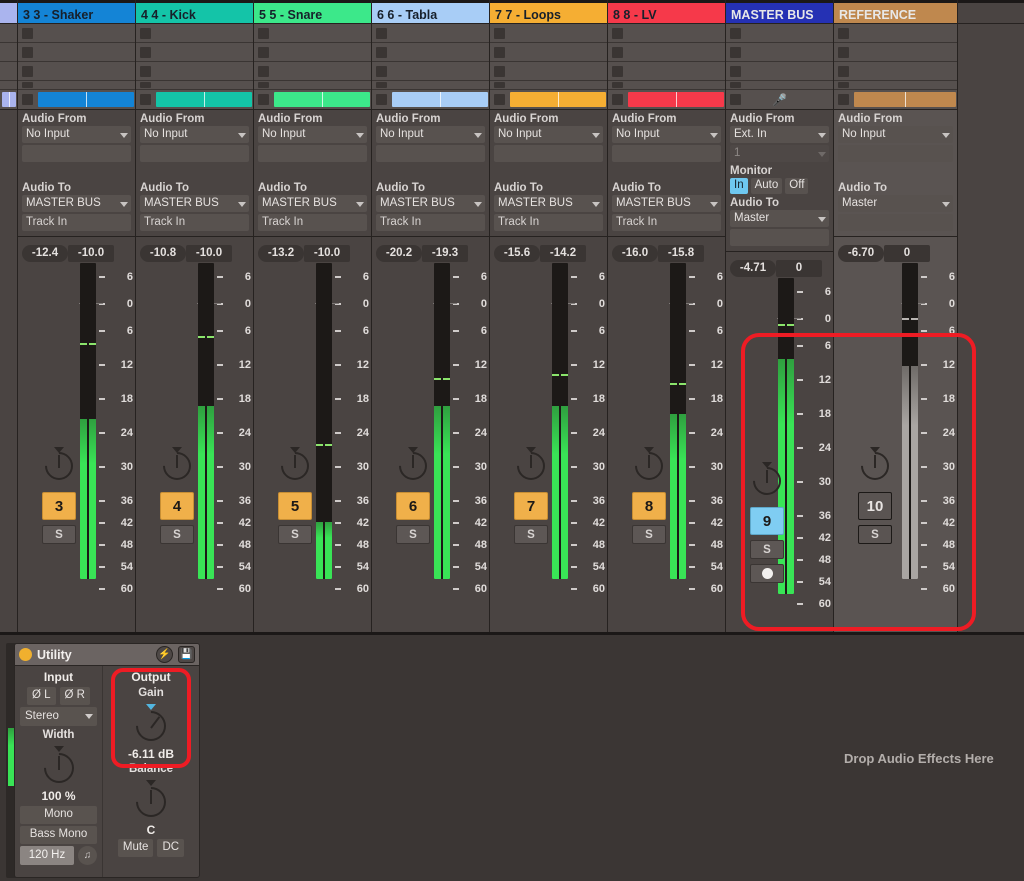 This screenshot has width=1024, height=881. Describe the element at coordinates (45, 253) in the screenshot. I see `peak-value: -12.4` at that location.